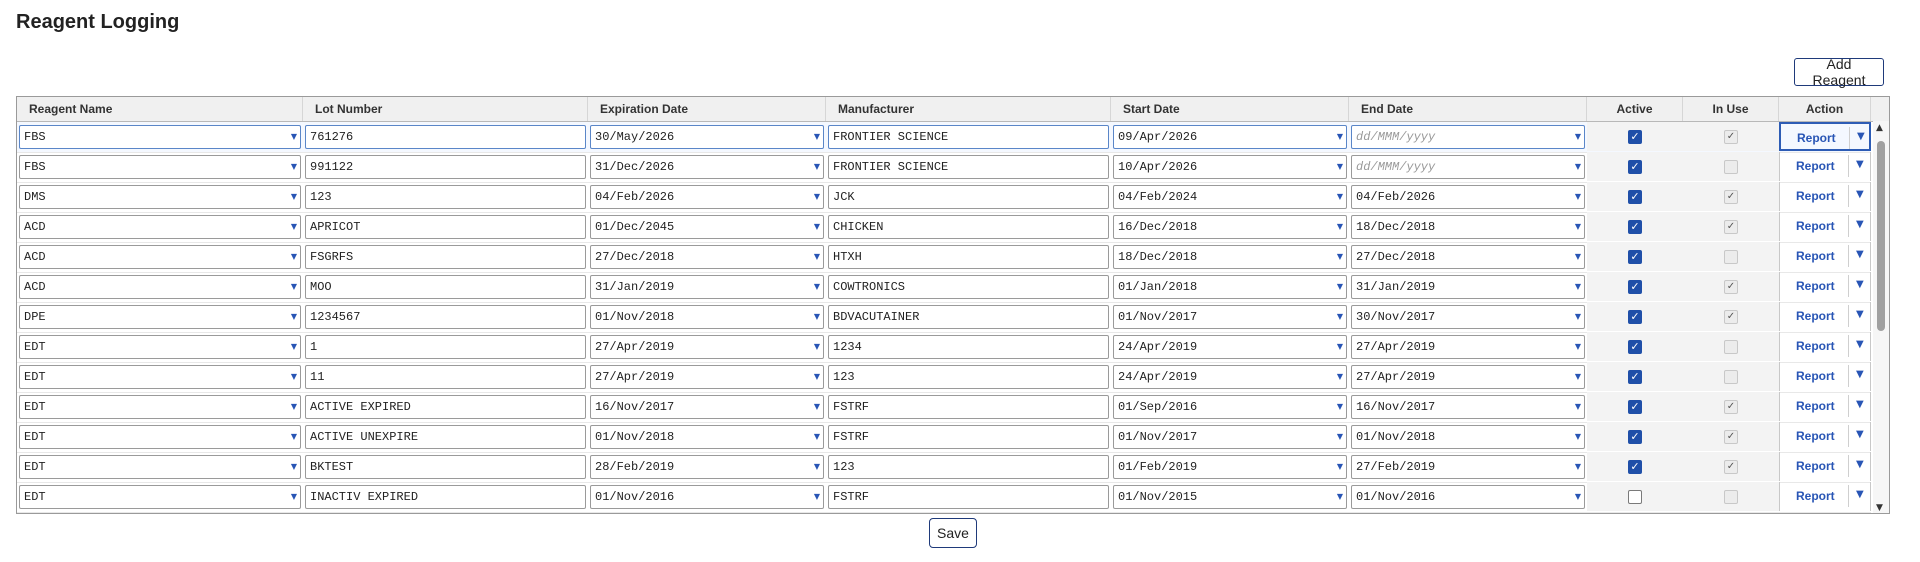 The height and width of the screenshot is (562, 1920). What do you see at coordinates (1468, 287) in the screenshot?
I see `end-date-picker: 31/Jan/2019 ▼` at bounding box center [1468, 287].